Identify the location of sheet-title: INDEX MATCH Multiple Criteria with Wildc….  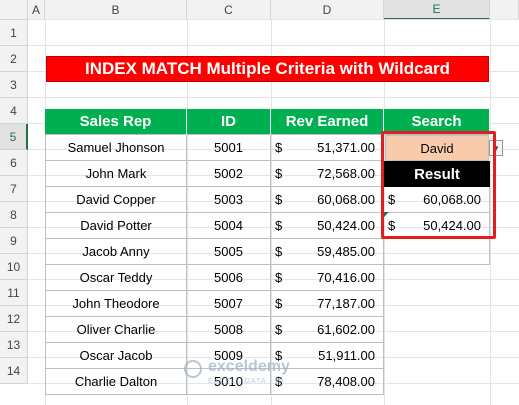
(267, 69).